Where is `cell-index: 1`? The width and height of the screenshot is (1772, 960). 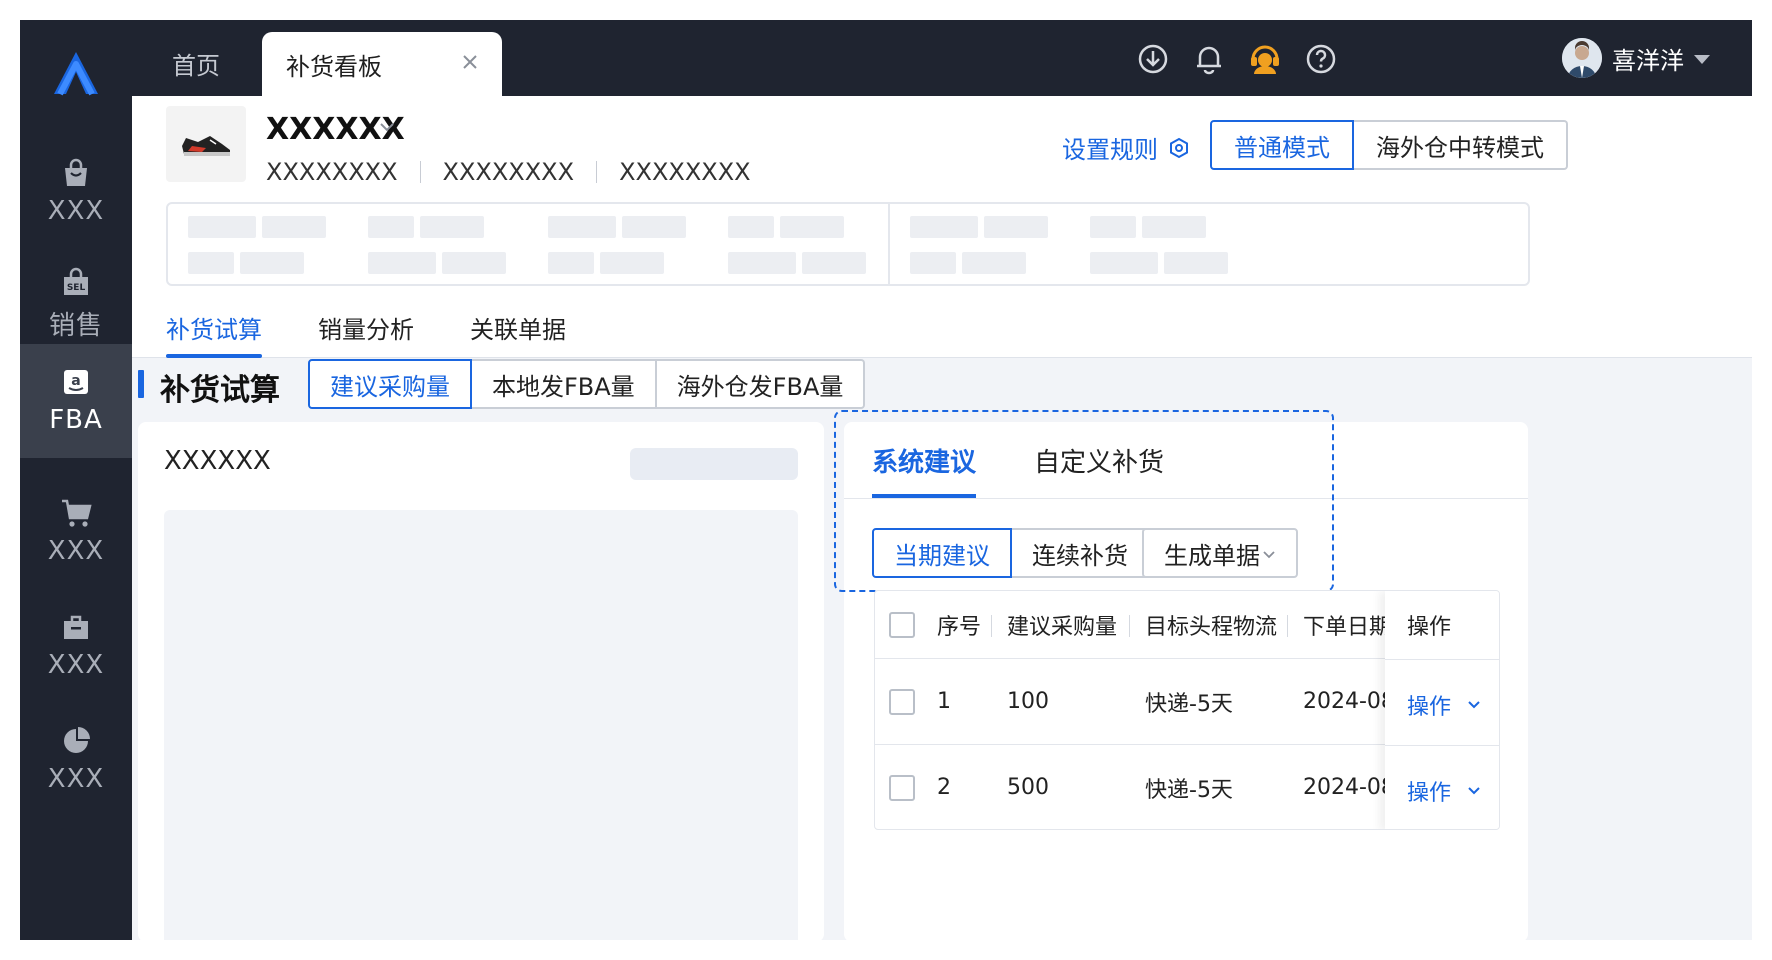
cell-index: 1 is located at coordinates (944, 701).